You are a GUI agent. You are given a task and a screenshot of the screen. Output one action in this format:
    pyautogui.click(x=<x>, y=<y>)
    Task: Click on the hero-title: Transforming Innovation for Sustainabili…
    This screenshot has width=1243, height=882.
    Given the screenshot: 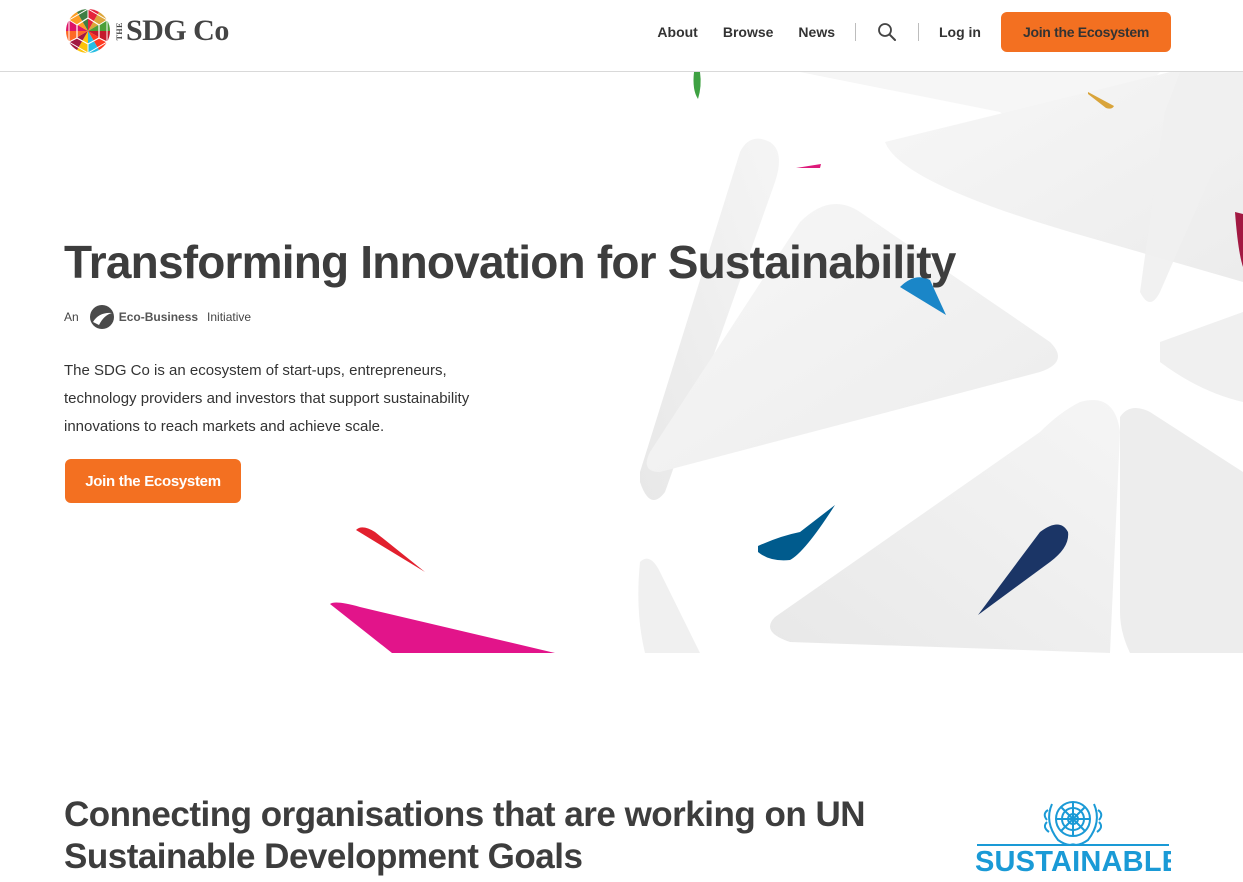 What is the action you would take?
    pyautogui.click(x=510, y=262)
    